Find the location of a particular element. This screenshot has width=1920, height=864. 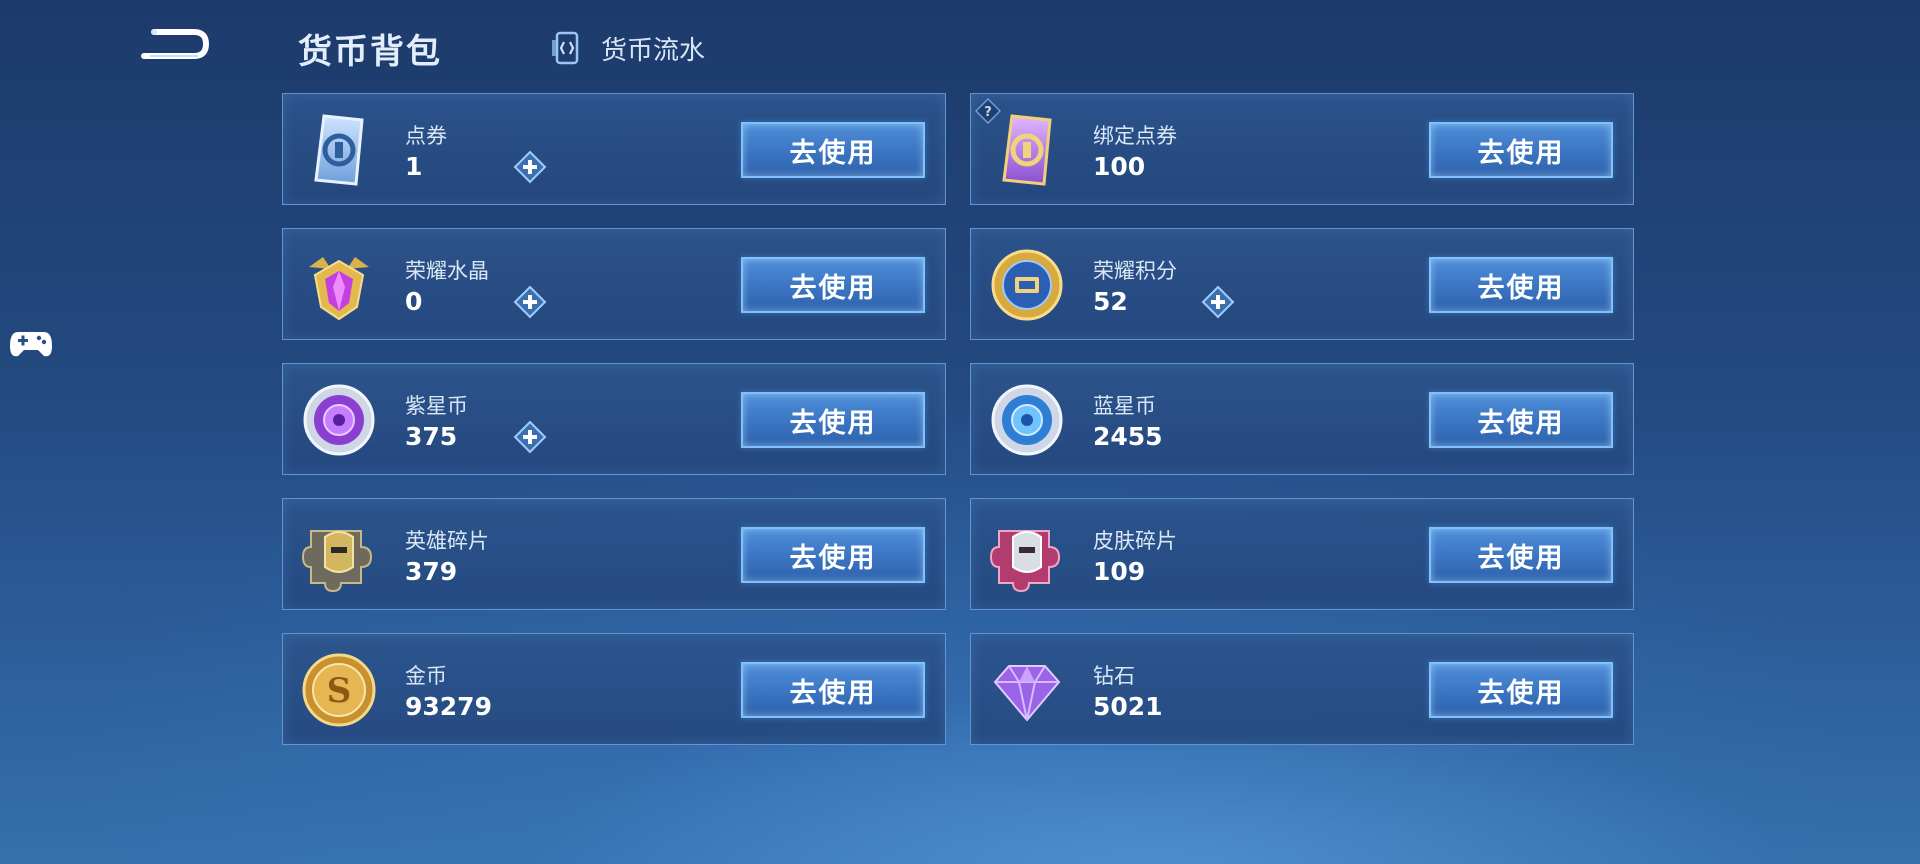

currency-amount: 100 is located at coordinates (1119, 166).